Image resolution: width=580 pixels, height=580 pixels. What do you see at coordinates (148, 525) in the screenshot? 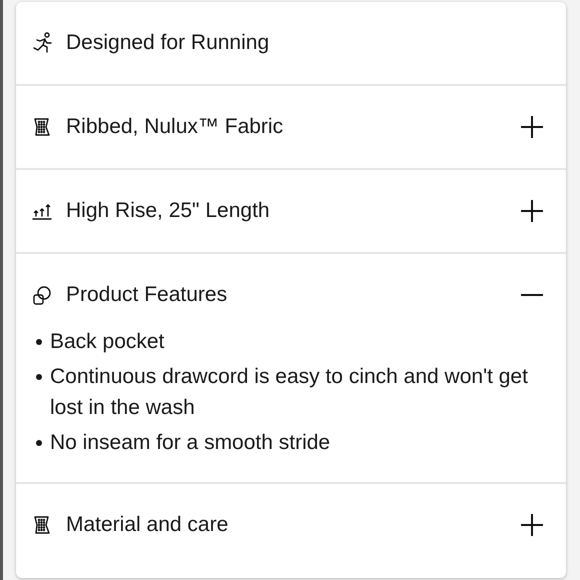
I see `section-title: Material and care` at bounding box center [148, 525].